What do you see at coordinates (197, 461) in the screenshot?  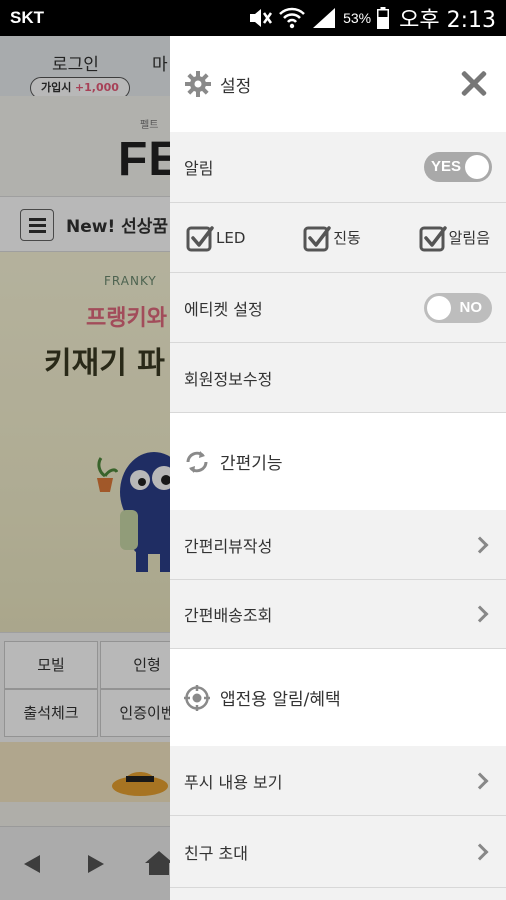 I see `refresh-icon` at bounding box center [197, 461].